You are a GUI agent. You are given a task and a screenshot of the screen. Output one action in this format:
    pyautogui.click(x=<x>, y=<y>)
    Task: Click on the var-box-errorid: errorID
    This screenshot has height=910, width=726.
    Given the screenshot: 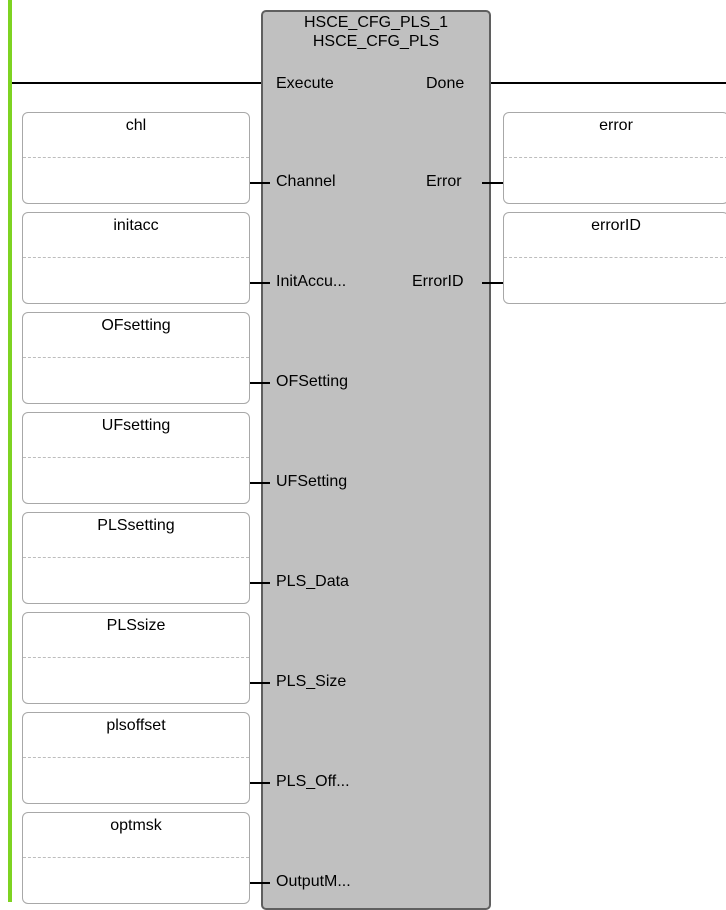 What is the action you would take?
    pyautogui.click(x=614, y=258)
    